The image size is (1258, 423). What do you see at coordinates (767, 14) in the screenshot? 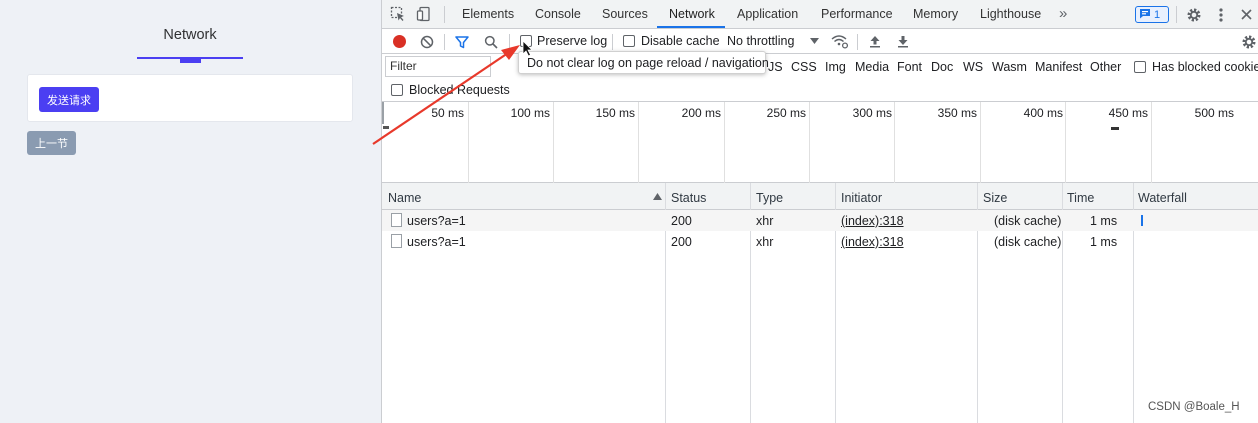
I see `tab-application: Application` at bounding box center [767, 14].